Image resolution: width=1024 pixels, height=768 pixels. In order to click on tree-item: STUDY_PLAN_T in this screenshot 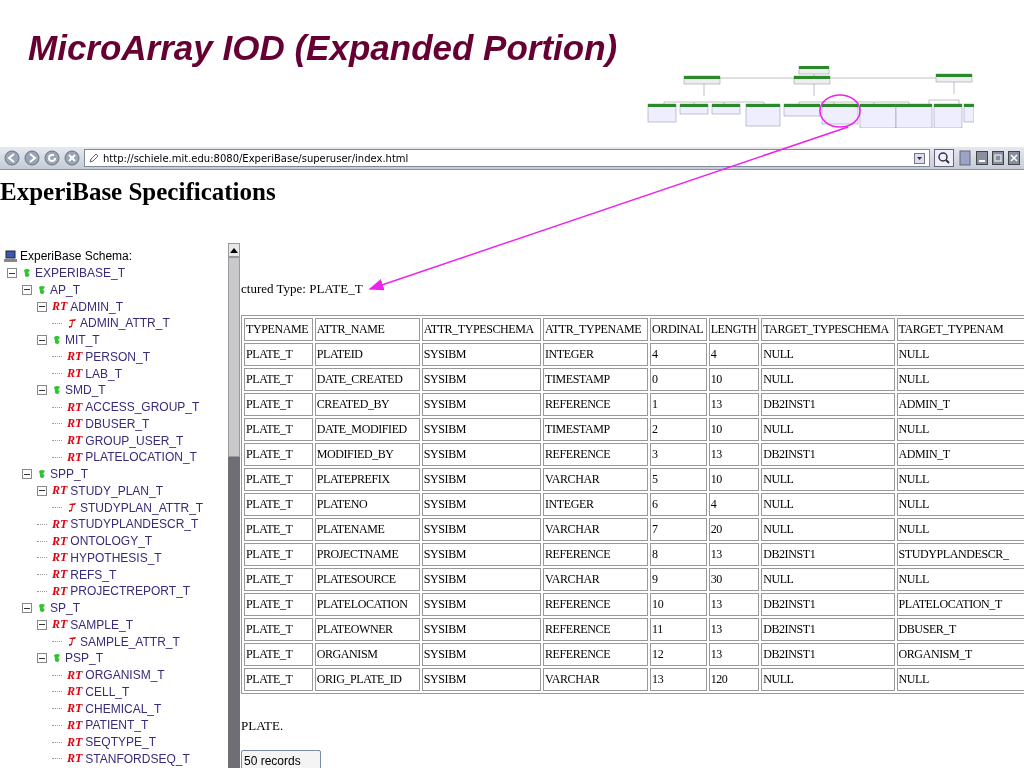, I will do `click(117, 490)`.